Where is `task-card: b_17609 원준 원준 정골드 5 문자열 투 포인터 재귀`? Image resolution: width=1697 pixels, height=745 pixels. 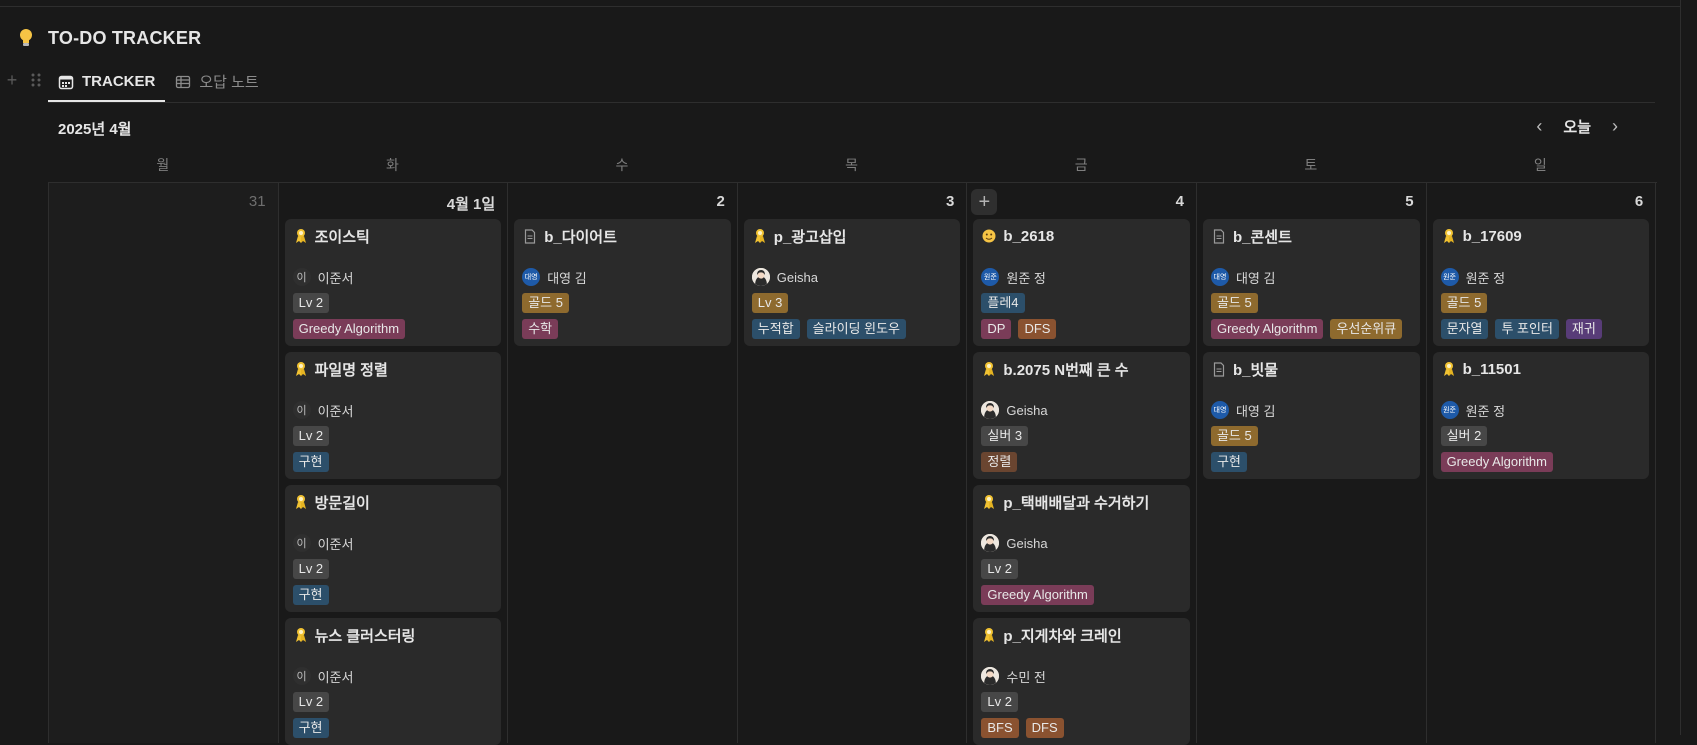
task-card: b_17609 원준 원준 정골드 5 문자열 투 포인터 재귀 is located at coordinates (1541, 282).